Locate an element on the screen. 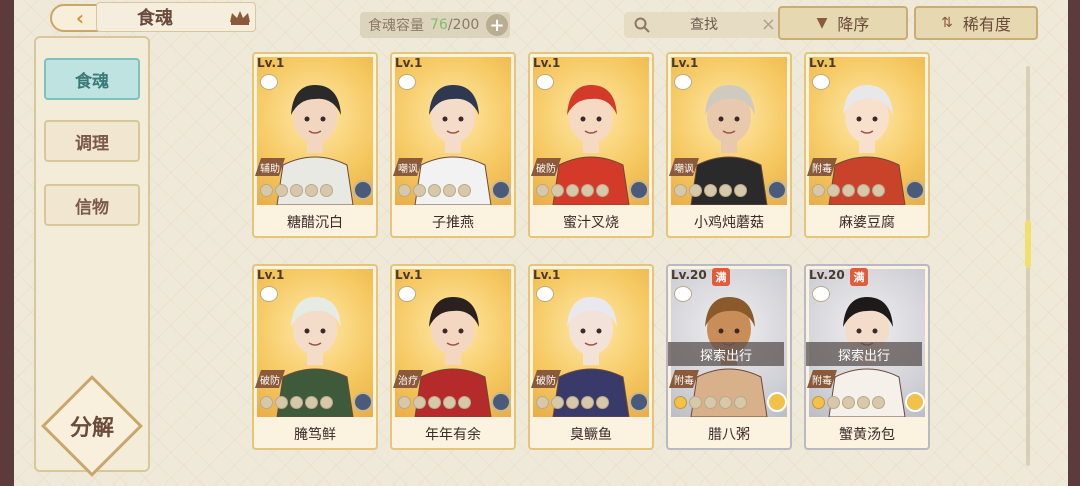  scrollbar-thumb is located at coordinates (1028, 244).